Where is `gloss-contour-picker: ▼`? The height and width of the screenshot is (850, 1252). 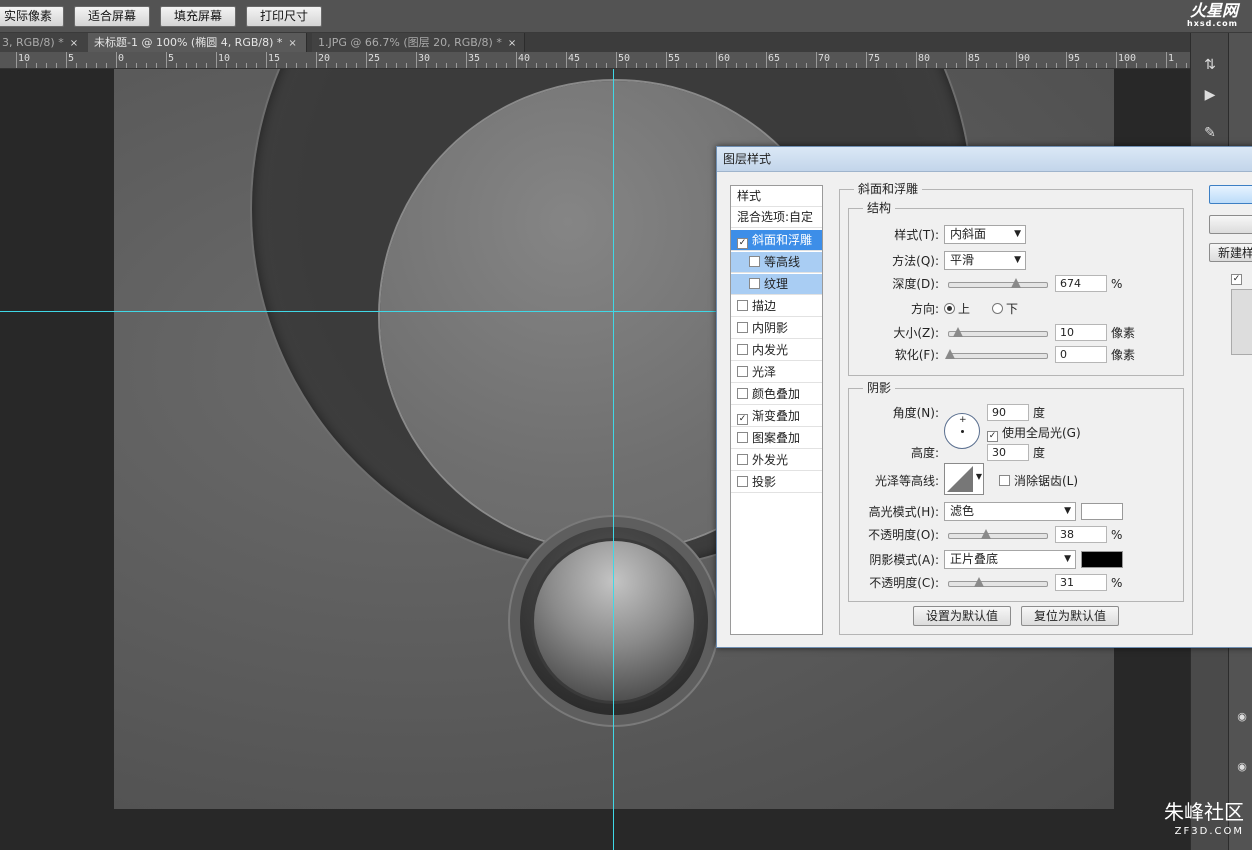
gloss-contour-picker: ▼ is located at coordinates (964, 479).